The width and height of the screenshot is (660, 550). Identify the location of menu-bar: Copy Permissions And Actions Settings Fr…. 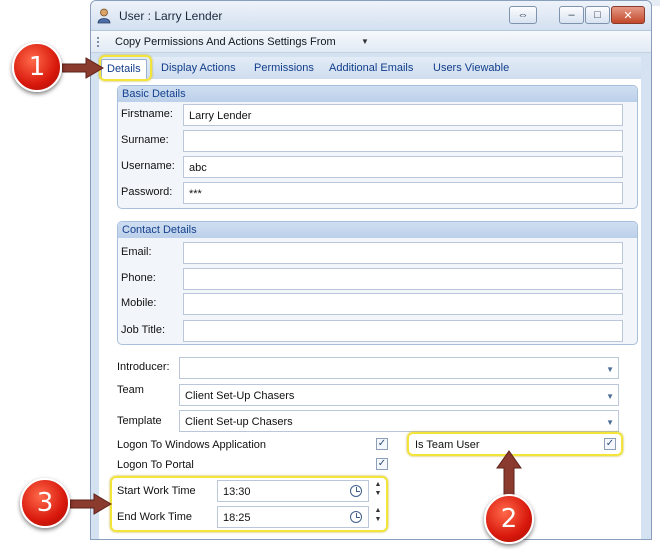
(371, 42).